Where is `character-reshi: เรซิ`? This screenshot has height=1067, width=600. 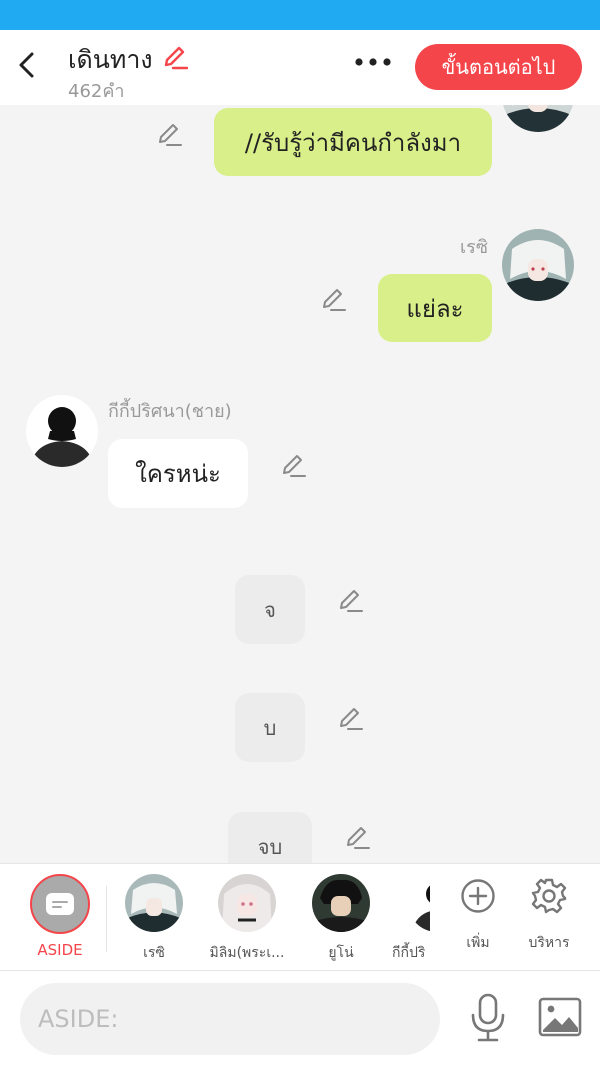
character-reshi: เรซิ is located at coordinates (154, 919).